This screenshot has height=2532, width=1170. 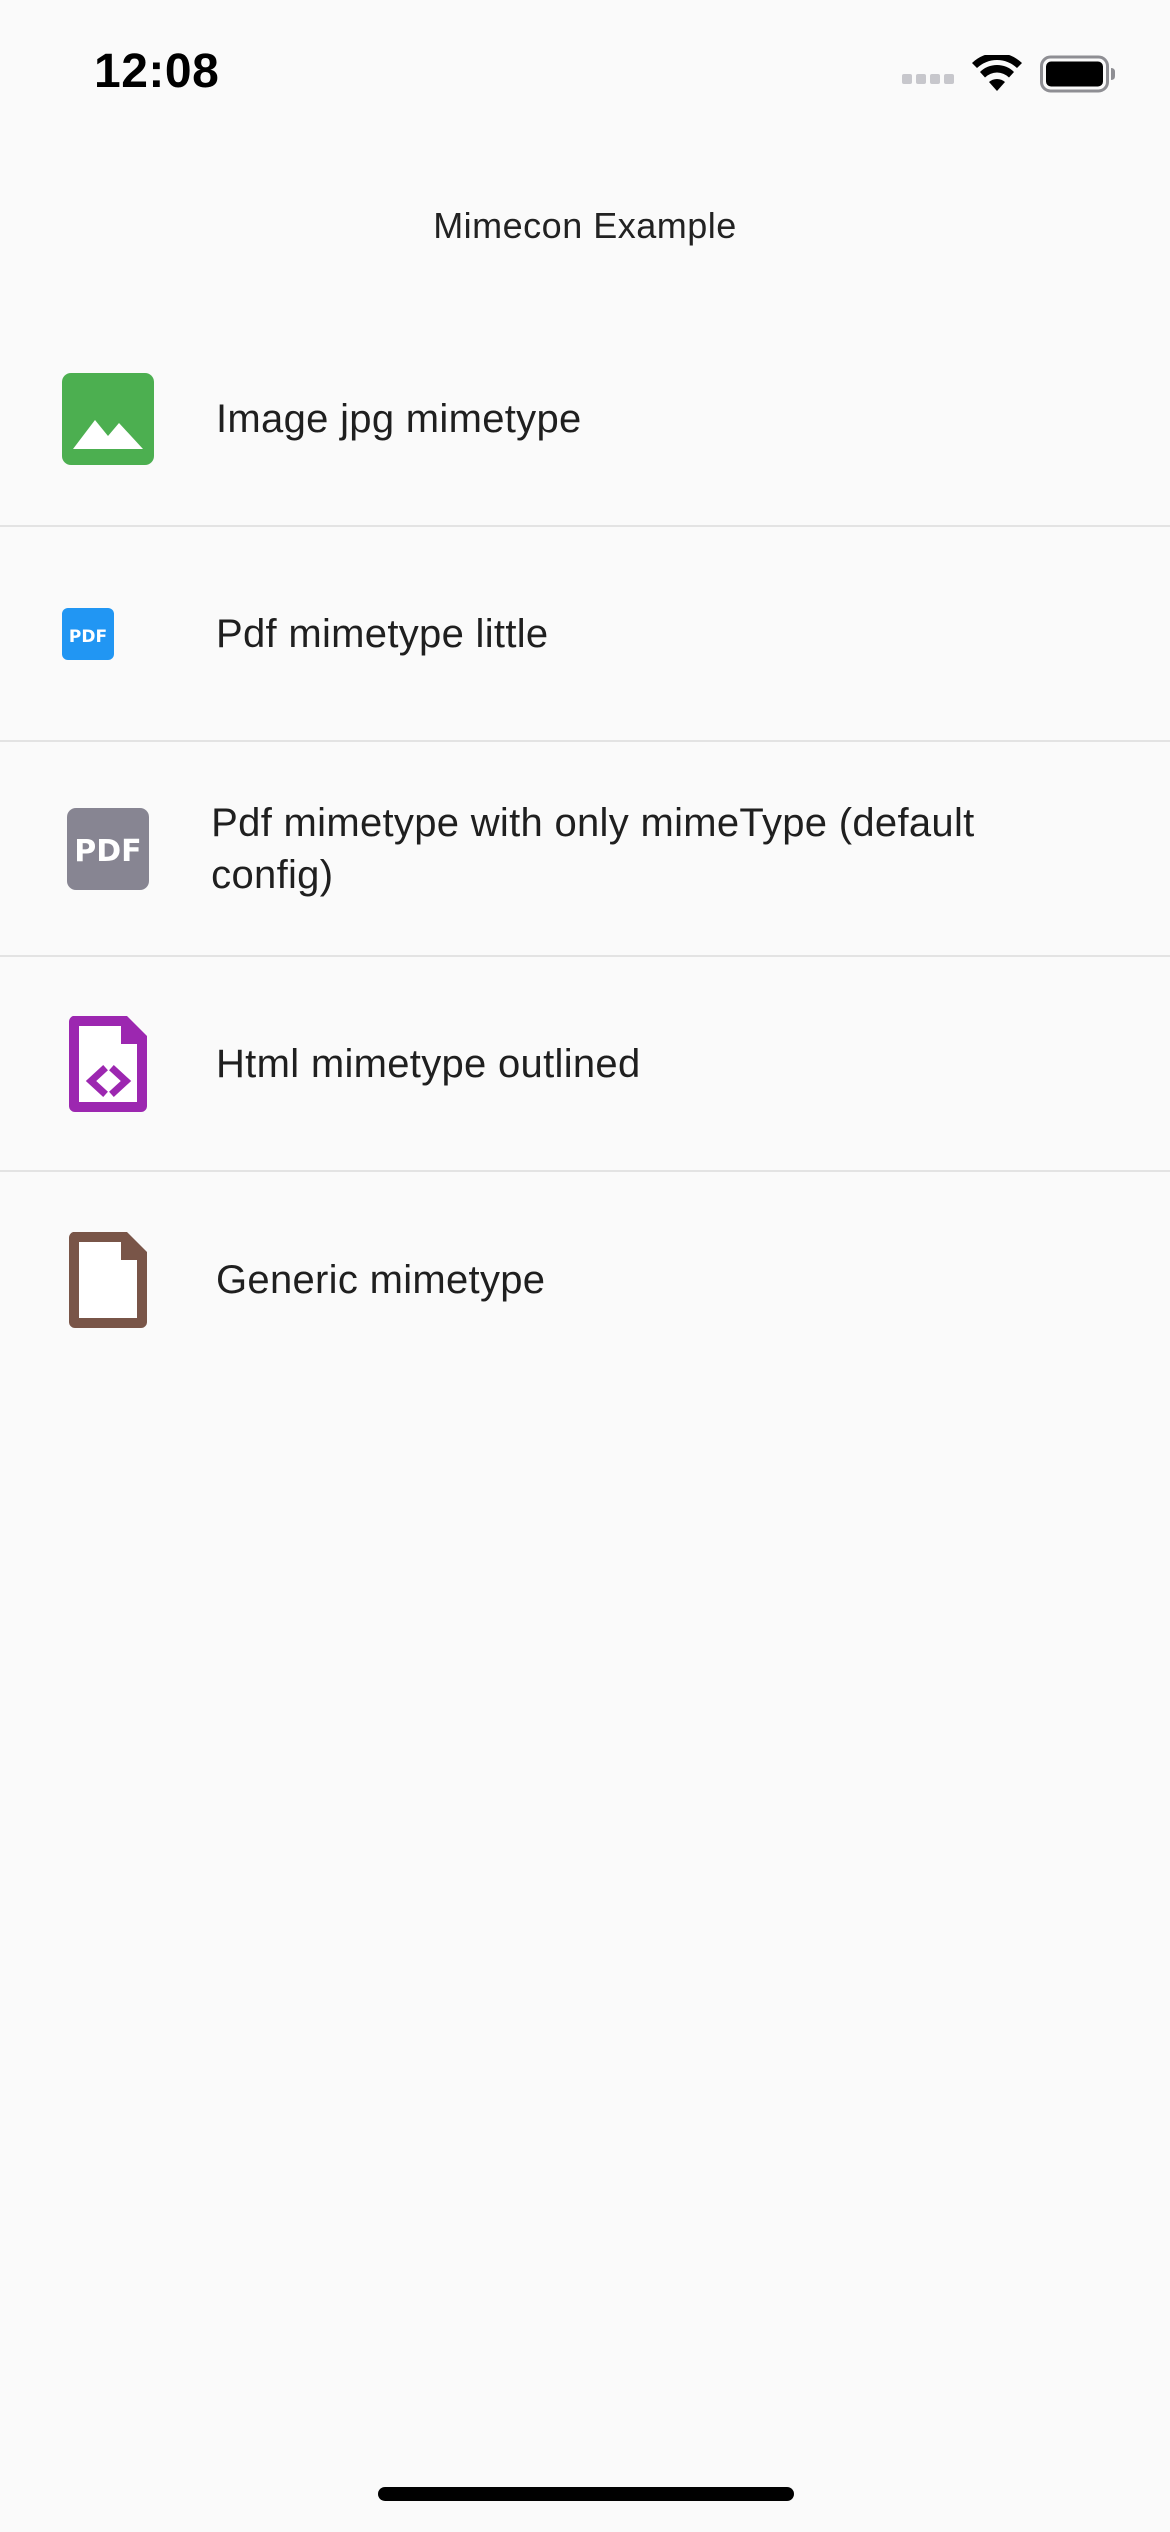 I want to click on image-icon, so click(x=108, y=418).